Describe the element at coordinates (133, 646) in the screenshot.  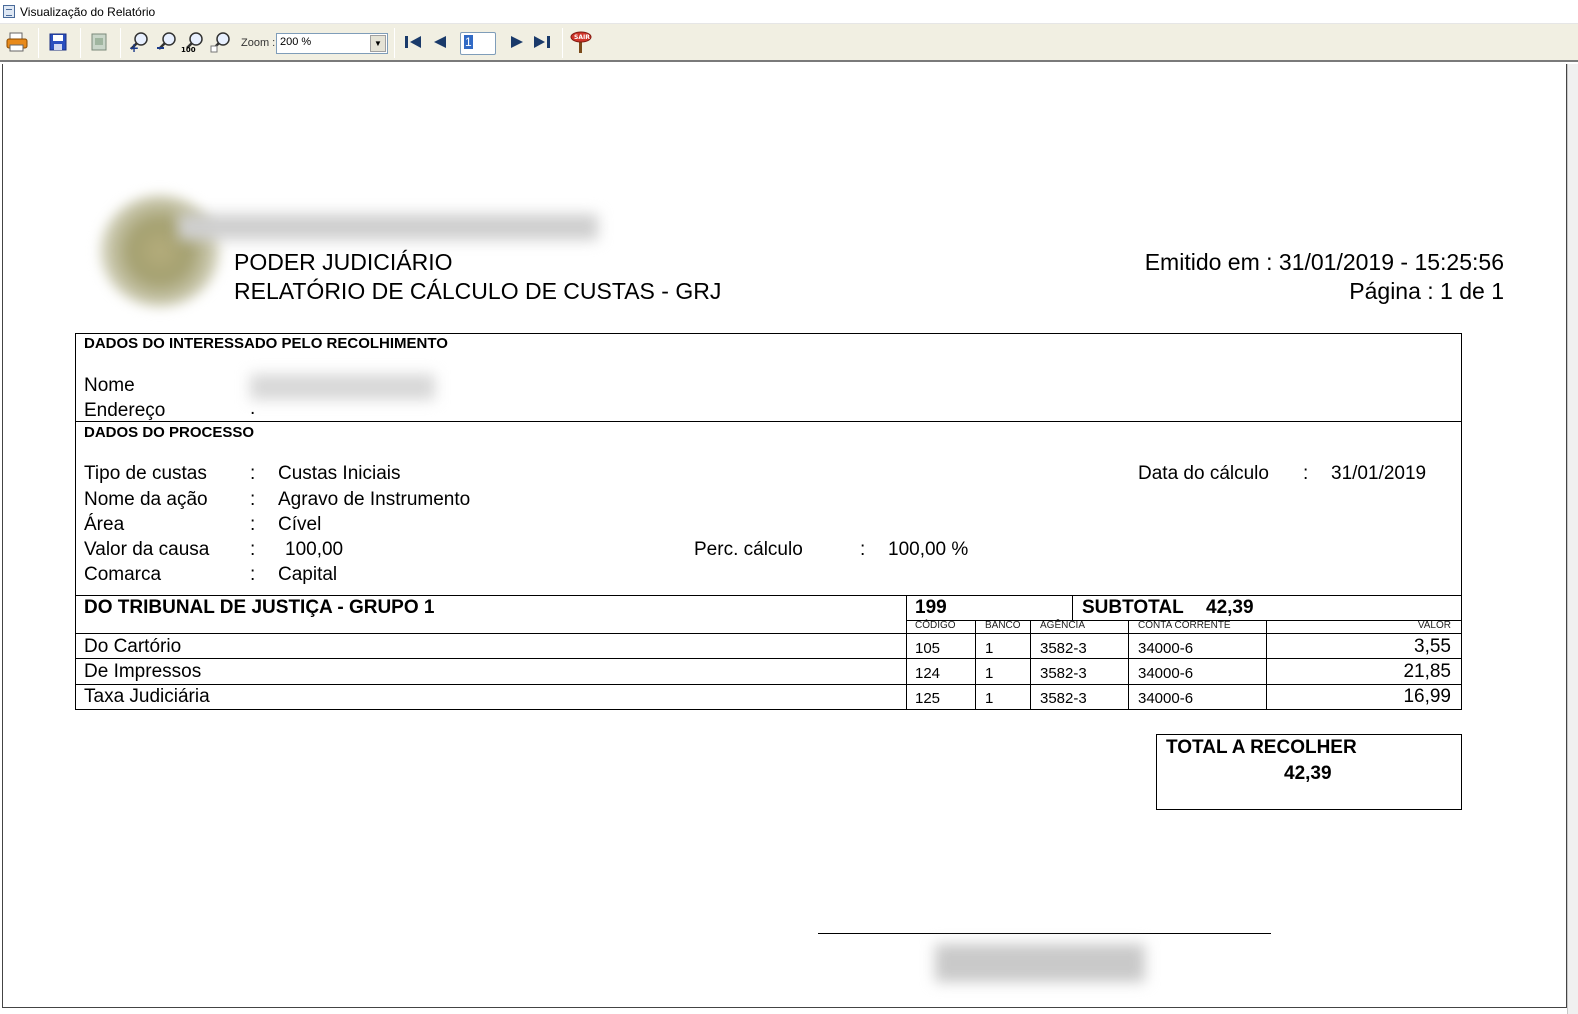
I see `row-desc: Do Cartório` at that location.